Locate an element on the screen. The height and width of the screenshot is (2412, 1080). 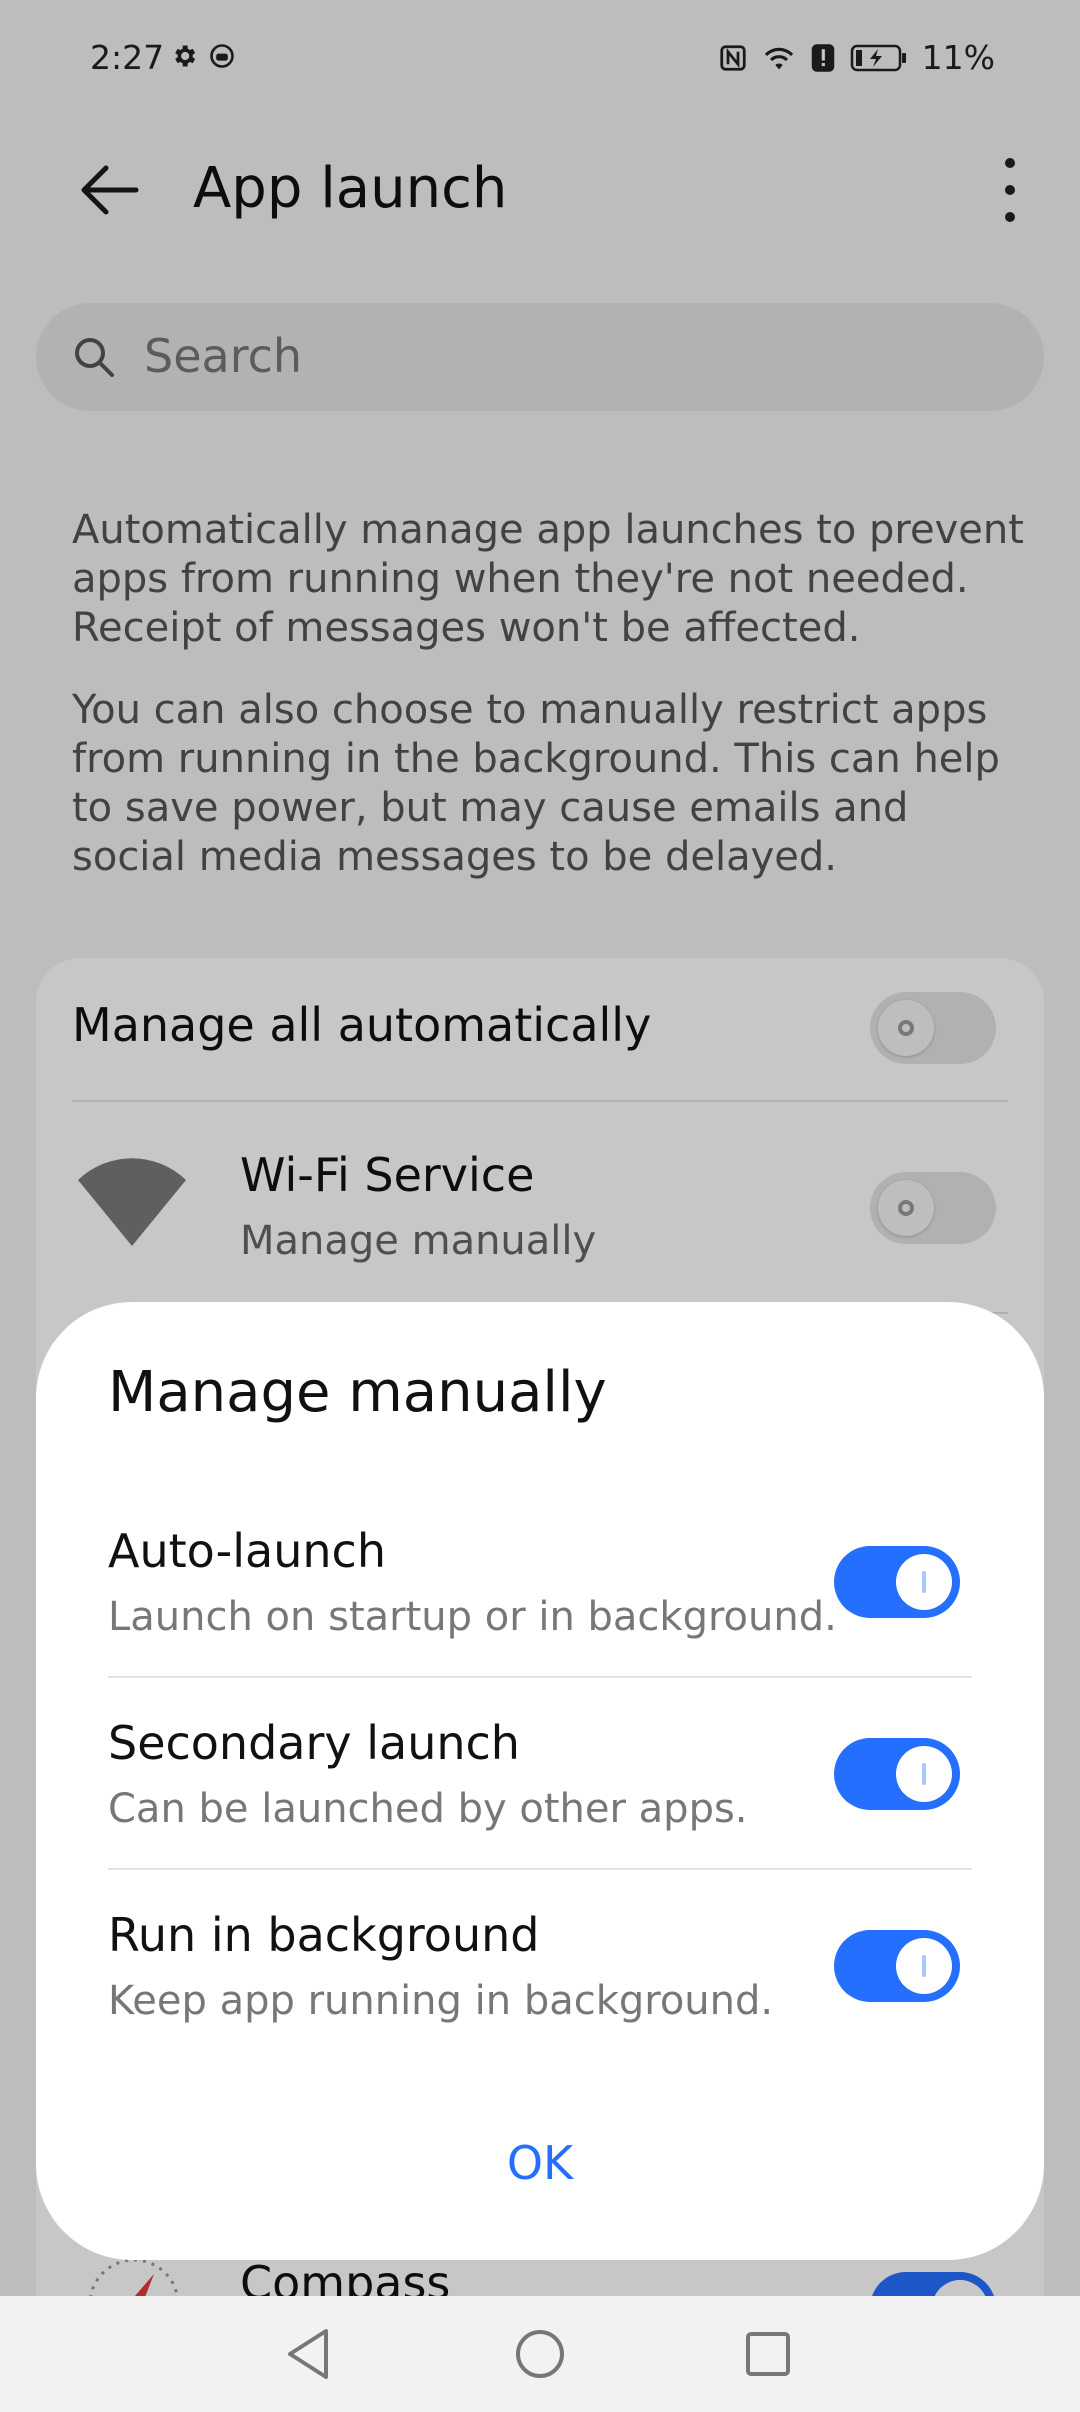
circle-home-icon is located at coordinates (540, 2354).